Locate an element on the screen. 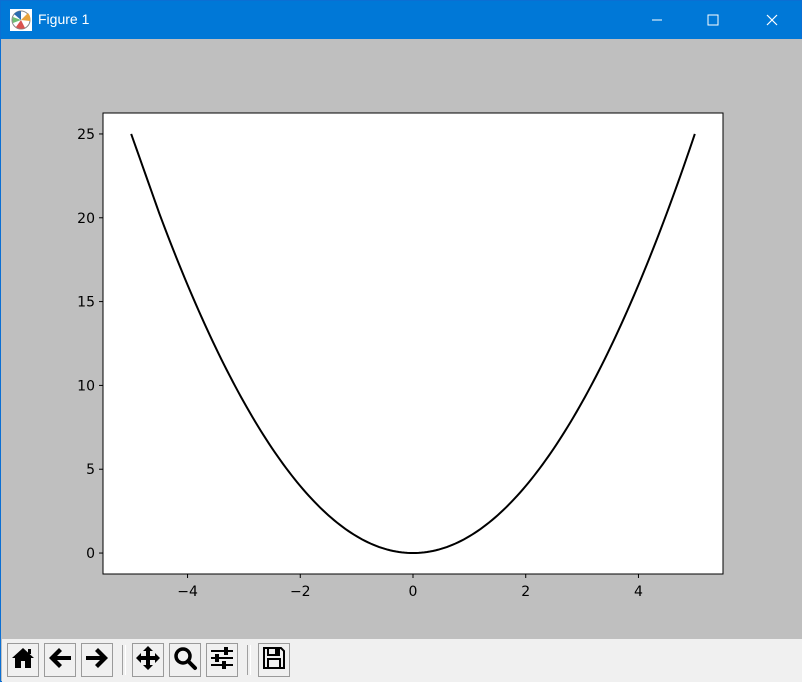  y-tick-label: 5 is located at coordinates (90, 470).